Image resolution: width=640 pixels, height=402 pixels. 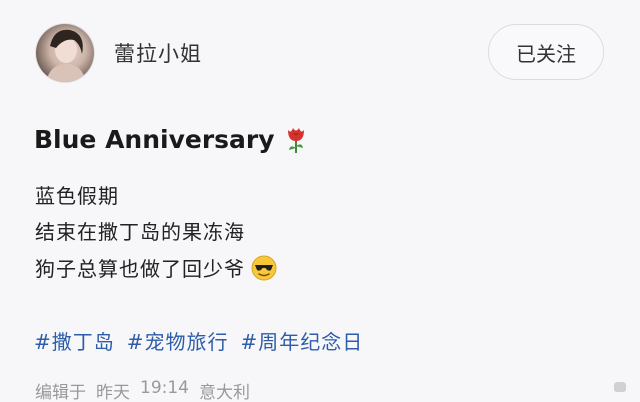 What do you see at coordinates (224, 392) in the screenshot?
I see `post-location: 意大利` at bounding box center [224, 392].